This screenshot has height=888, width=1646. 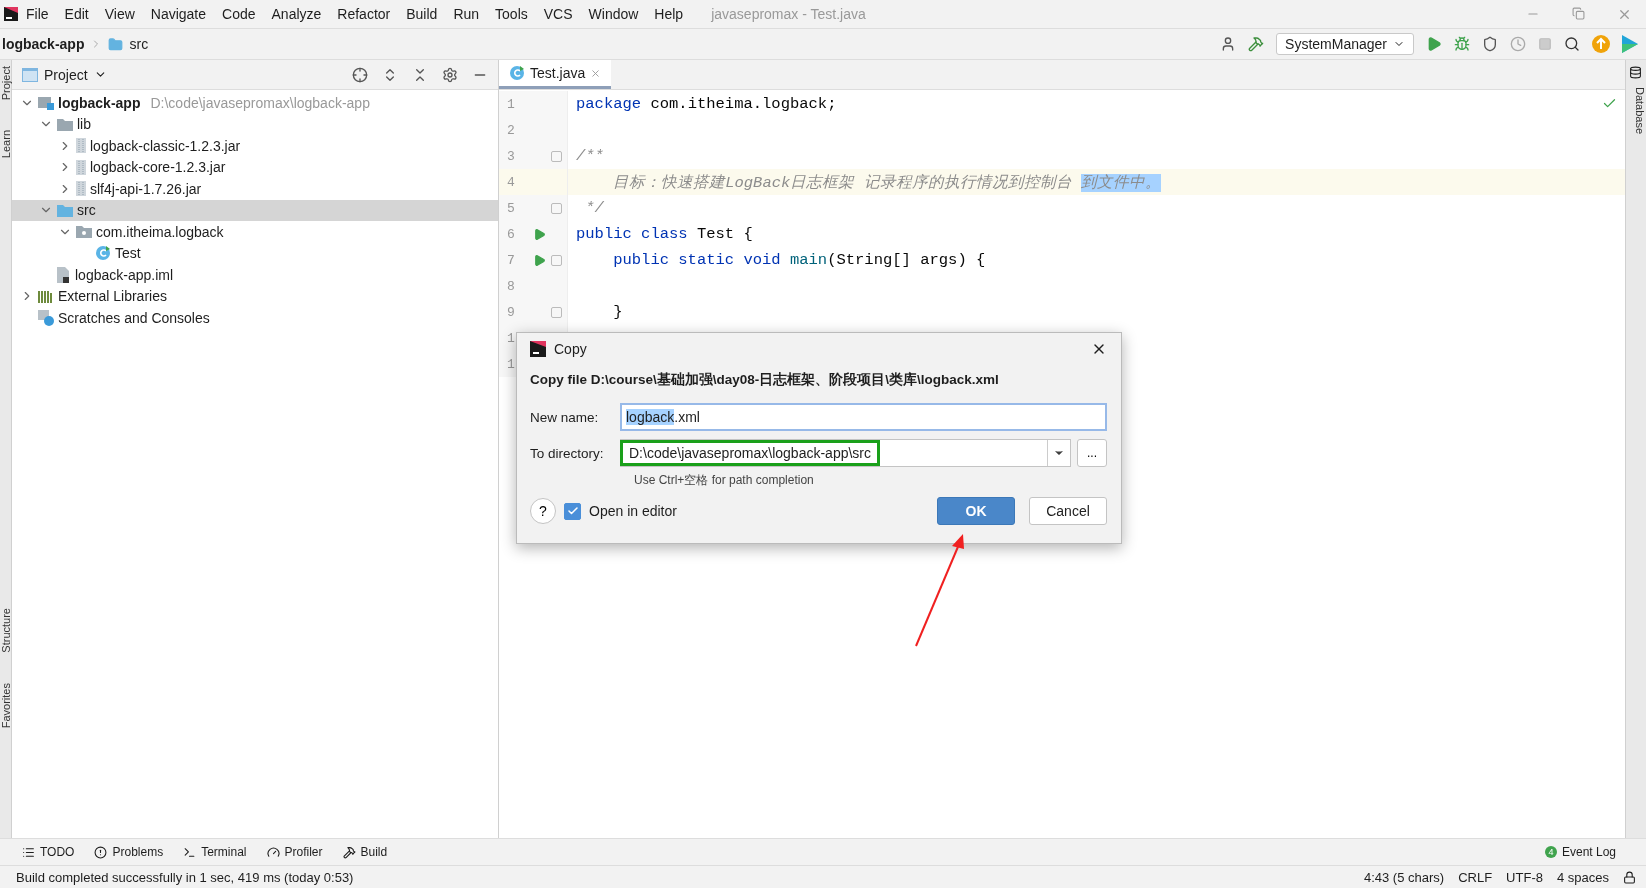 I want to click on line-number: 4, so click(x=511, y=182).